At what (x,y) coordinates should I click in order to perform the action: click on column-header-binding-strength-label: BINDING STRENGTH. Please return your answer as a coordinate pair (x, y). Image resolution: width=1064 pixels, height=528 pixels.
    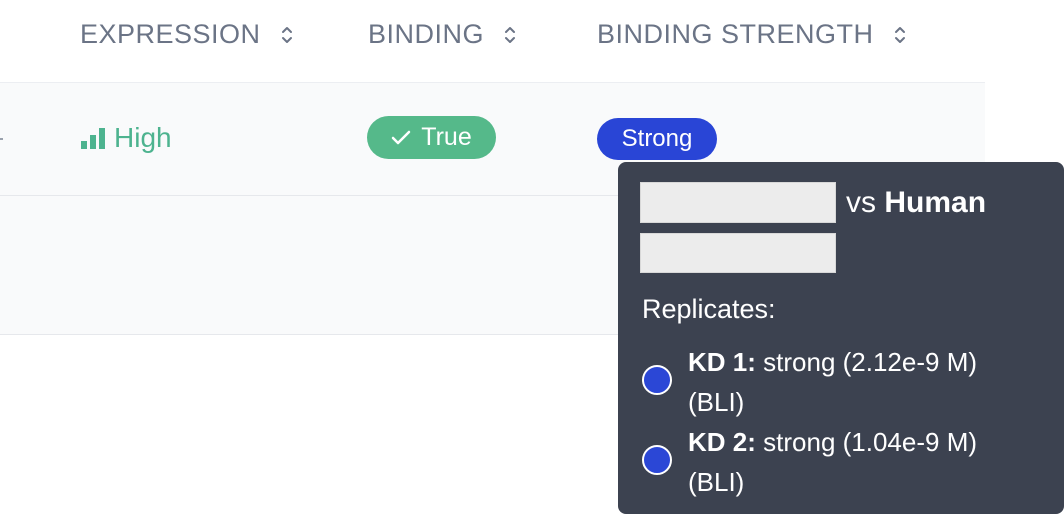
    Looking at the image, I should click on (735, 34).